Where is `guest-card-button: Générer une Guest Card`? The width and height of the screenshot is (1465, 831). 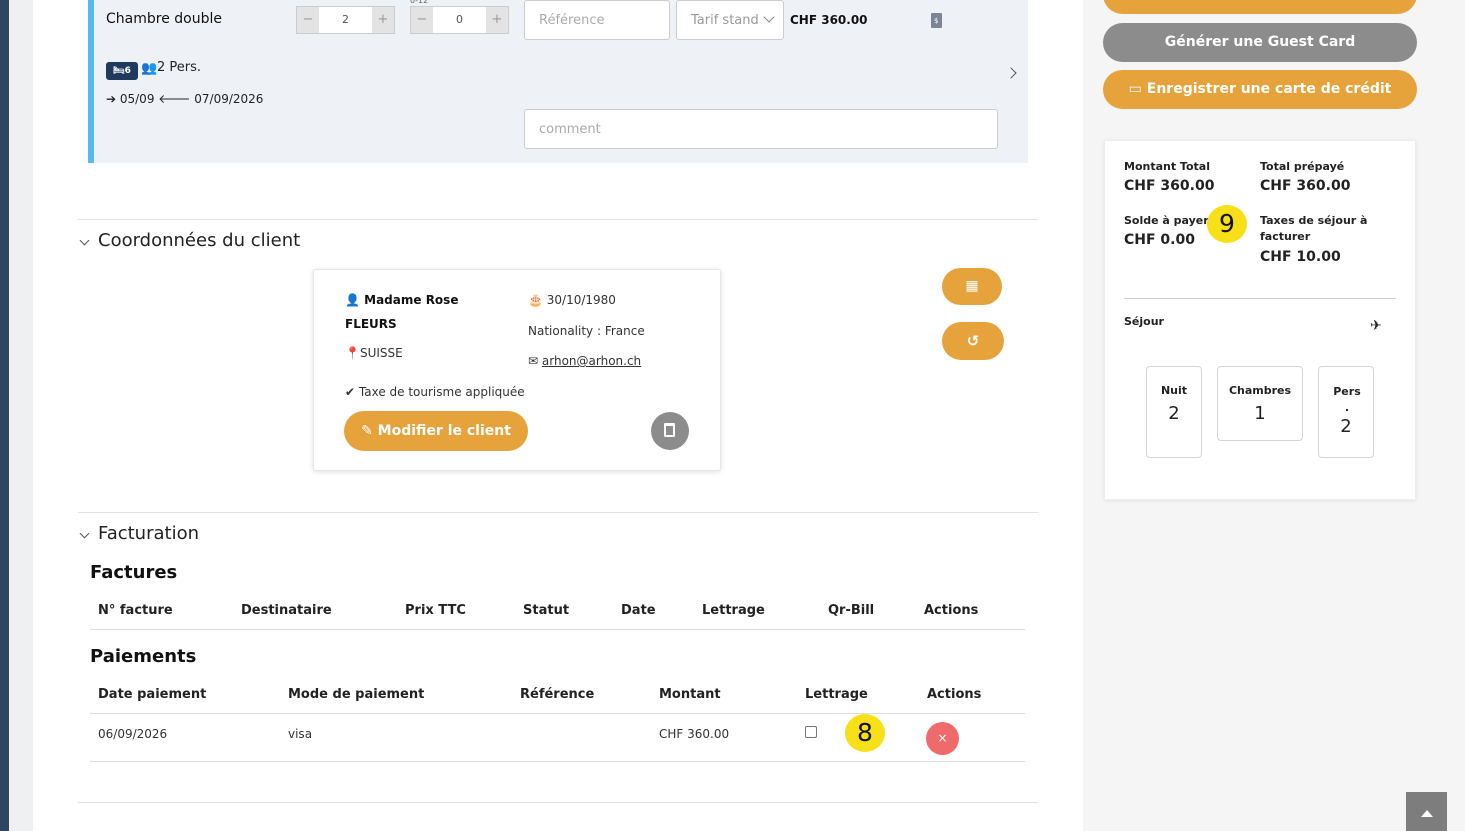
guest-card-button: Générer une Guest Card is located at coordinates (1260, 42).